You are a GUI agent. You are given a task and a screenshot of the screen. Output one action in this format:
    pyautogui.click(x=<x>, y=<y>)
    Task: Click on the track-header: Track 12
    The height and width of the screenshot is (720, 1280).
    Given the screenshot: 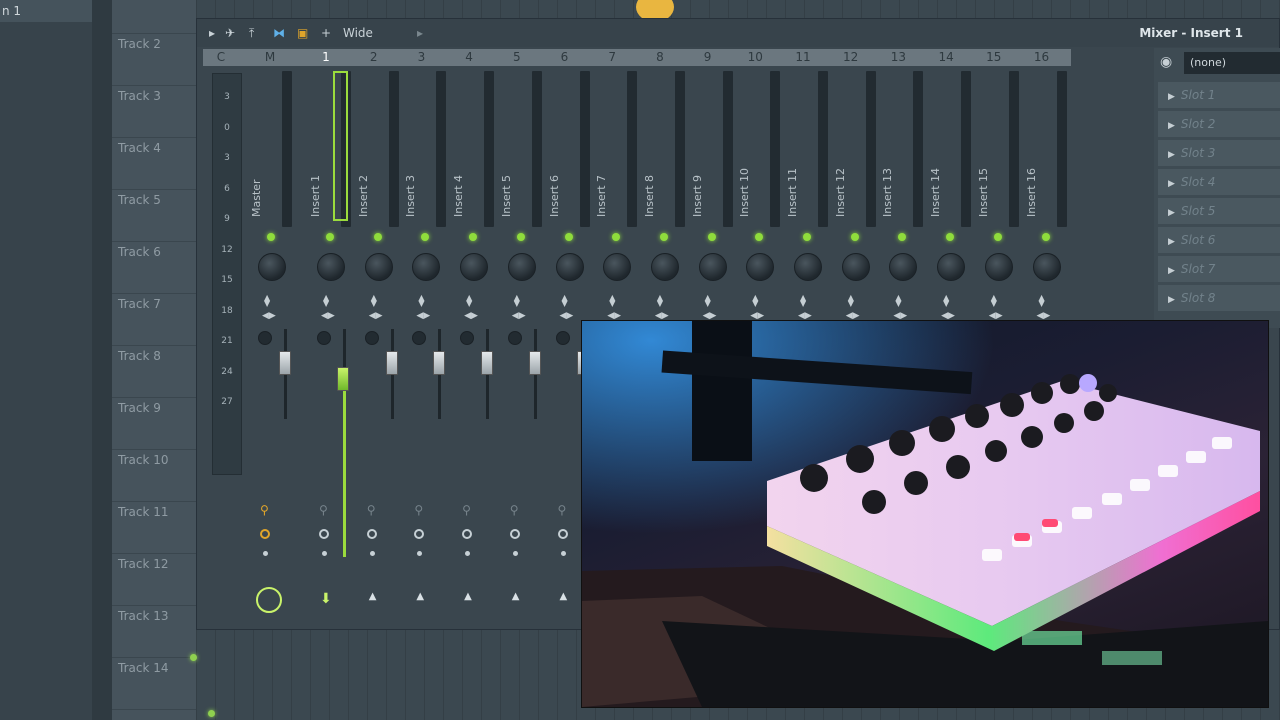 What is the action you would take?
    pyautogui.click(x=154, y=580)
    